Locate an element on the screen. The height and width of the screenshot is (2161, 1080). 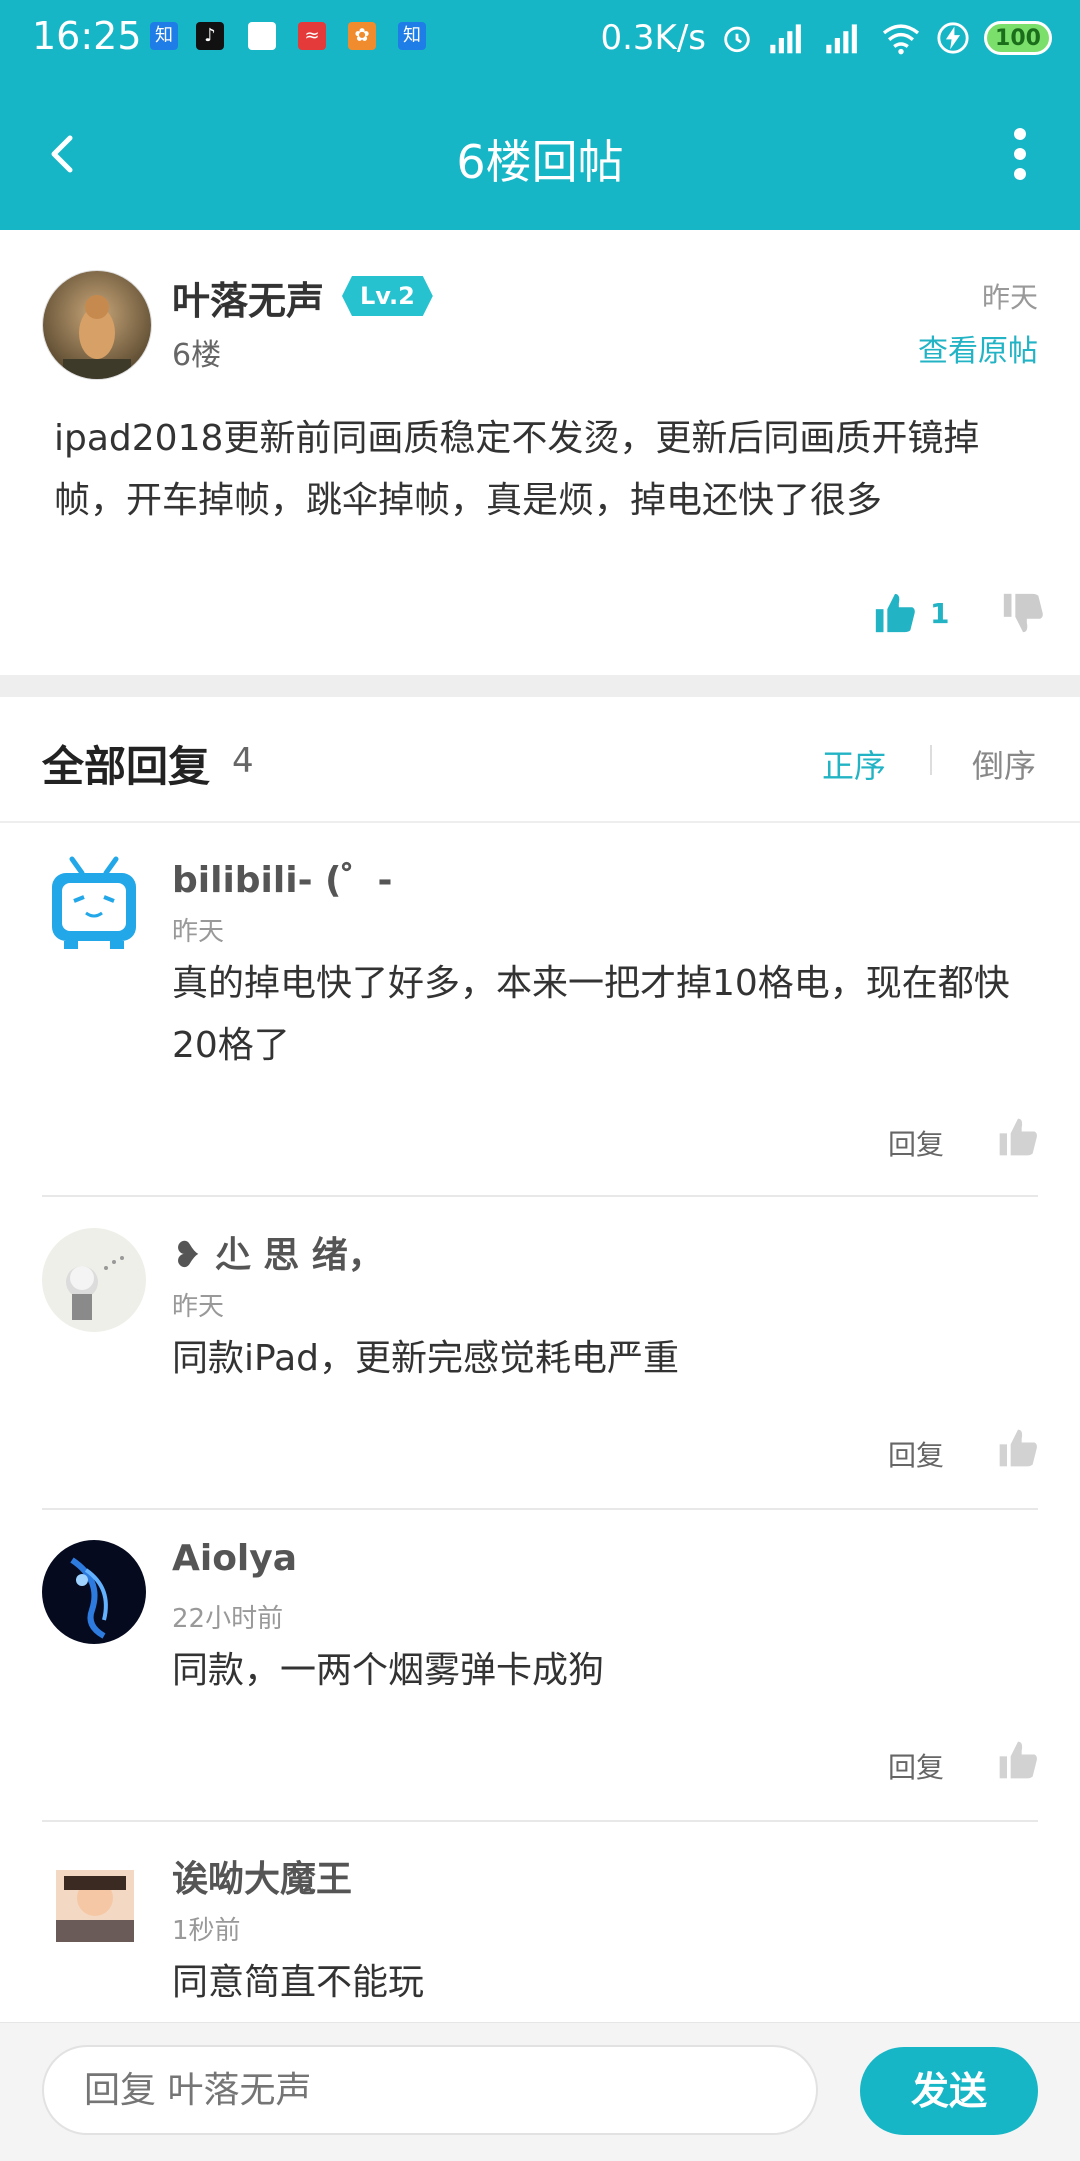
charging-icon is located at coordinates (953, 38).